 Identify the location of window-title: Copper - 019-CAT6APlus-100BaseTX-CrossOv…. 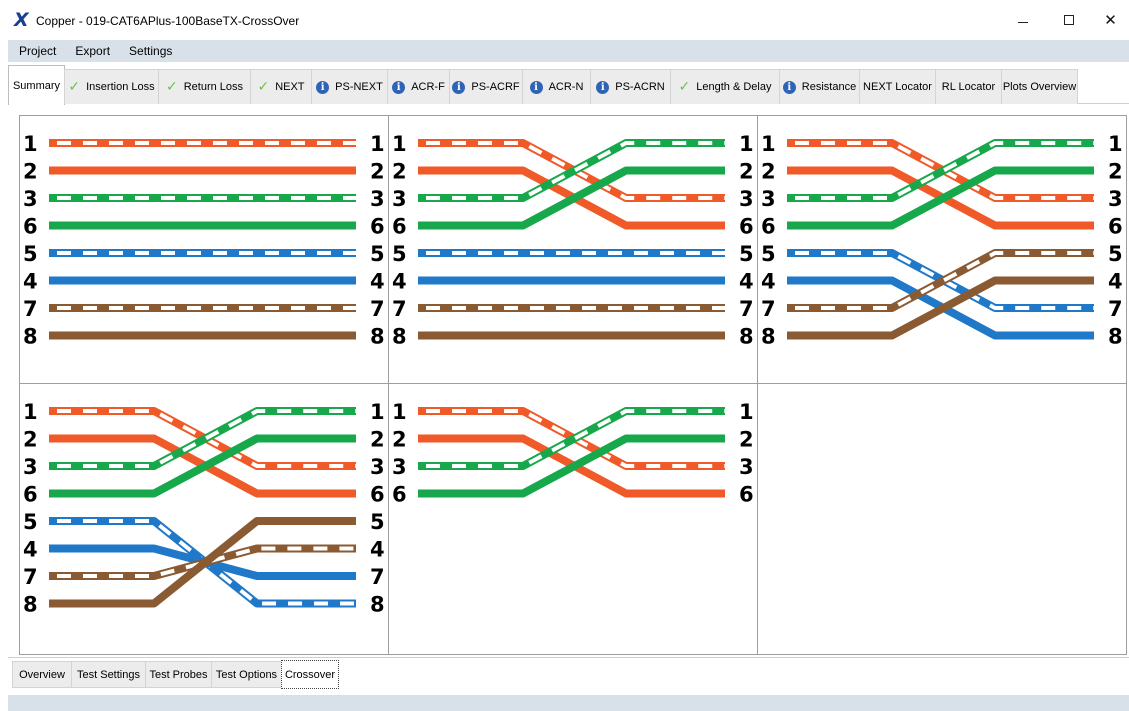
(168, 21).